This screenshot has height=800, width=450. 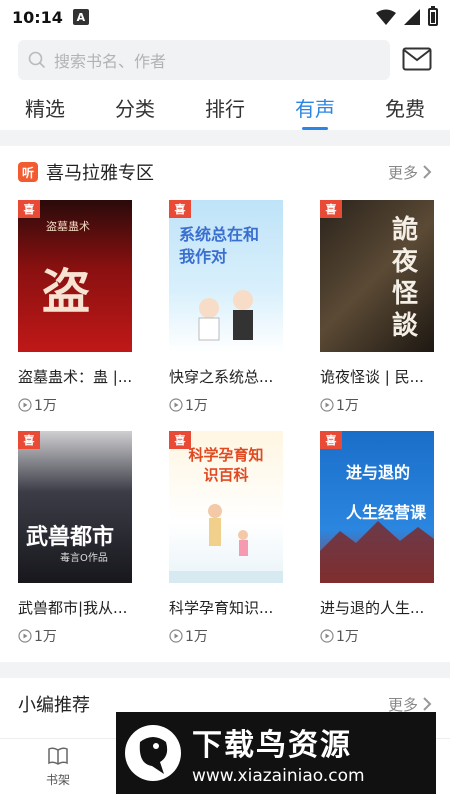 I want to click on book-card: 喜 詭夜怪談 诡夜怪谈 | 民... 1万, so click(x=377, y=307).